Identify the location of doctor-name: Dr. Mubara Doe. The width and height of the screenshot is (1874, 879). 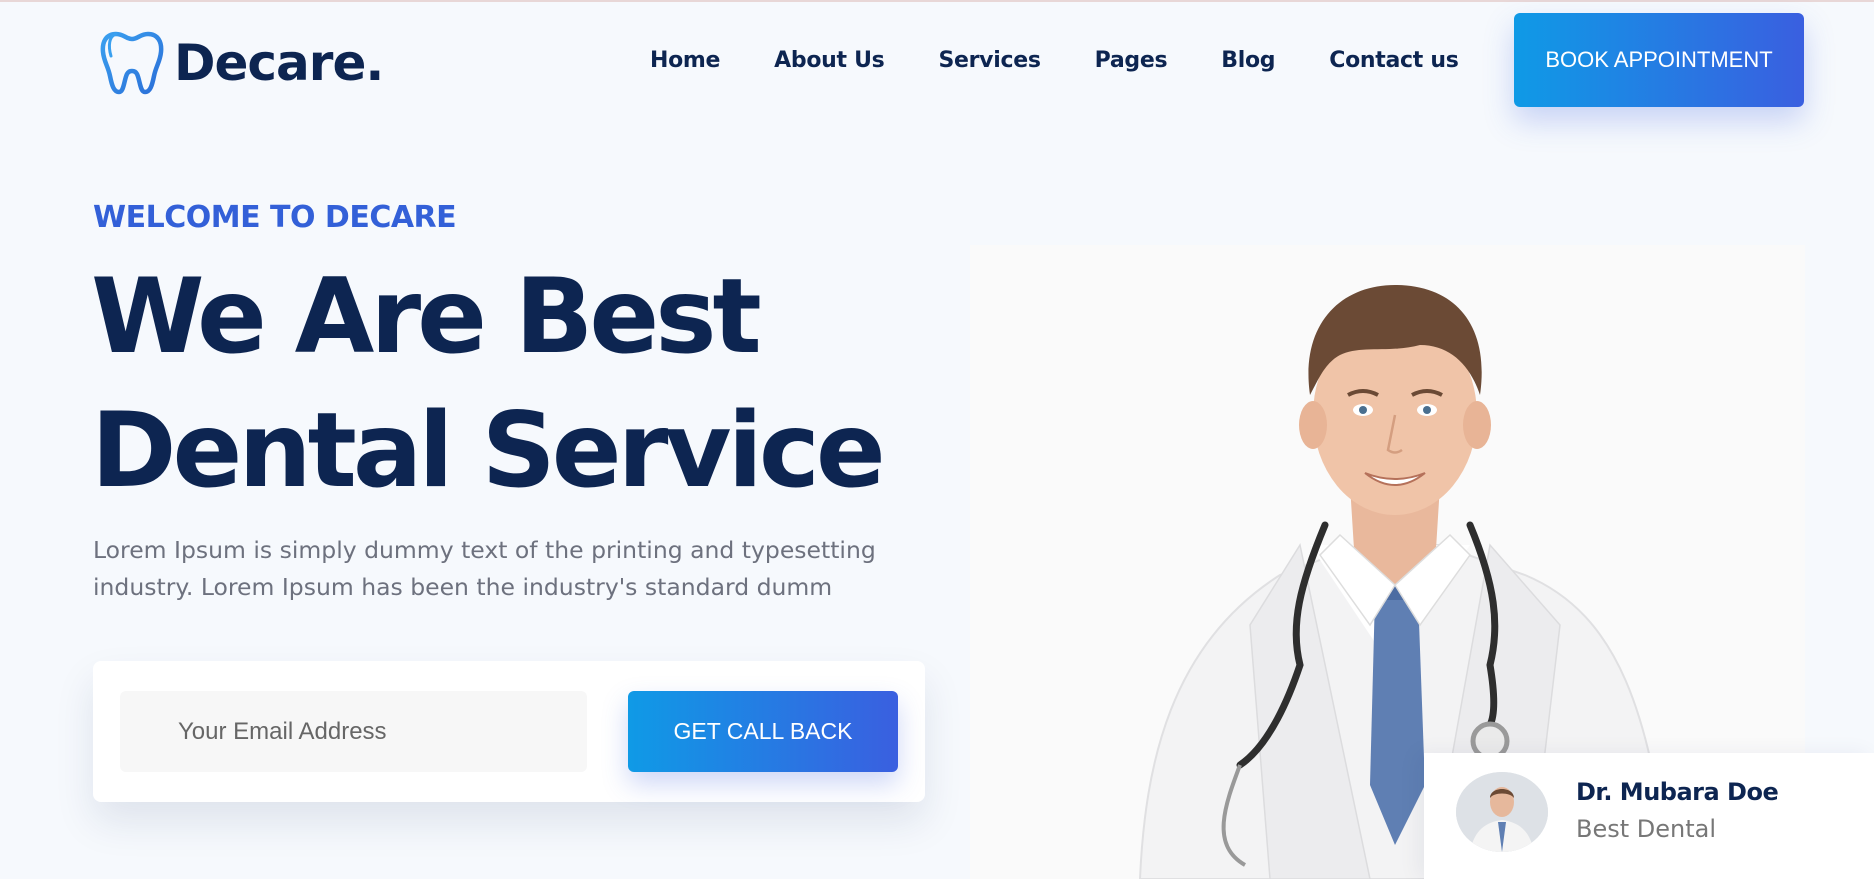
(1677, 792).